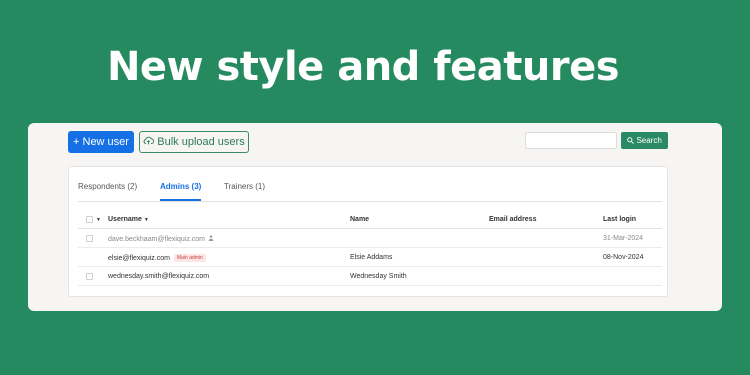 The height and width of the screenshot is (375, 750). I want to click on tab-trainers: Trainers (1), so click(244, 186).